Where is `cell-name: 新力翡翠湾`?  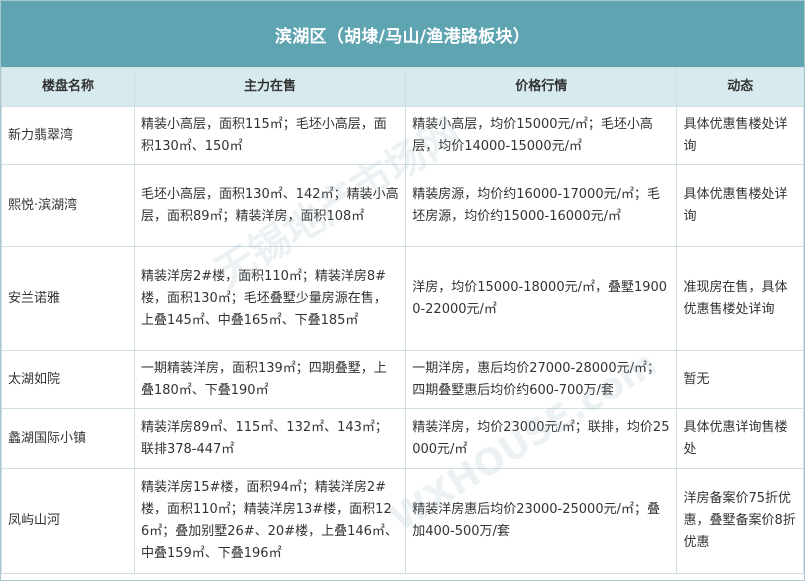 cell-name: 新力翡翠湾 is located at coordinates (68, 135).